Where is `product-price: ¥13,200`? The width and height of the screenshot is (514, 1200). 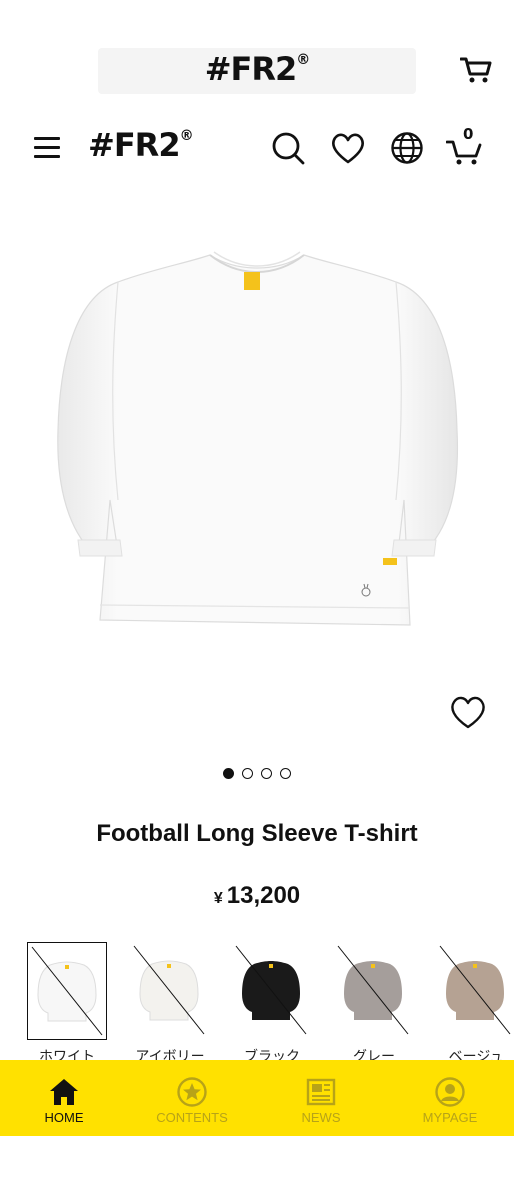 product-price: ¥13,200 is located at coordinates (257, 896).